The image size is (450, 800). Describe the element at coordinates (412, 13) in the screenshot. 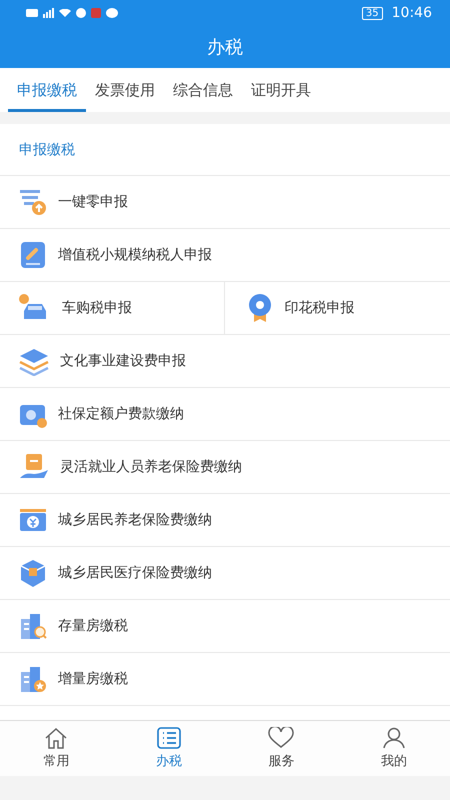

I see `status-time: 10:46` at that location.